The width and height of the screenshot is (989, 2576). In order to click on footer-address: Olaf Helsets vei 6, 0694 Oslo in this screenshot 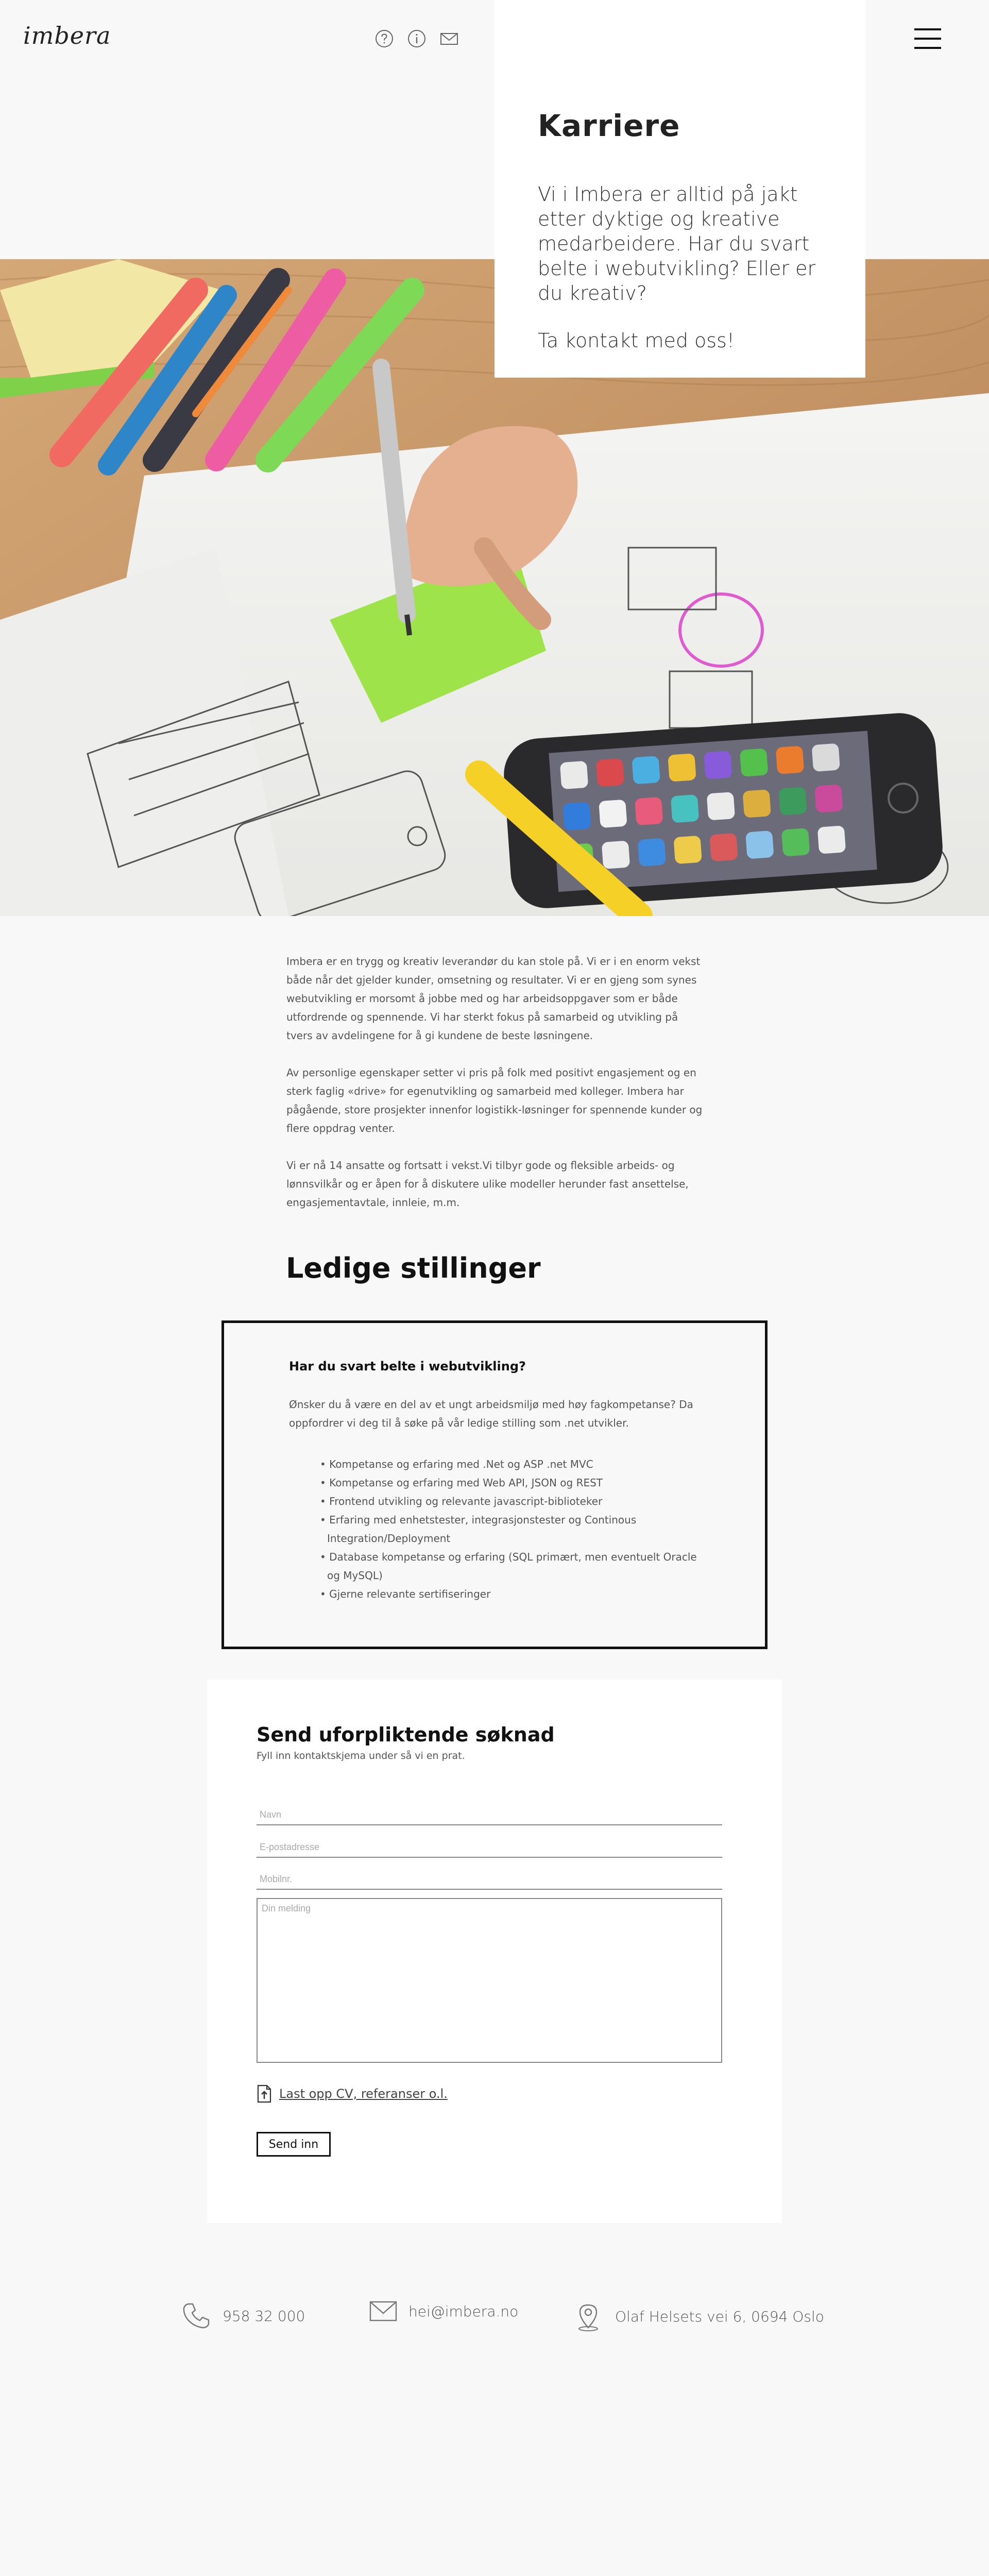, I will do `click(698, 2316)`.